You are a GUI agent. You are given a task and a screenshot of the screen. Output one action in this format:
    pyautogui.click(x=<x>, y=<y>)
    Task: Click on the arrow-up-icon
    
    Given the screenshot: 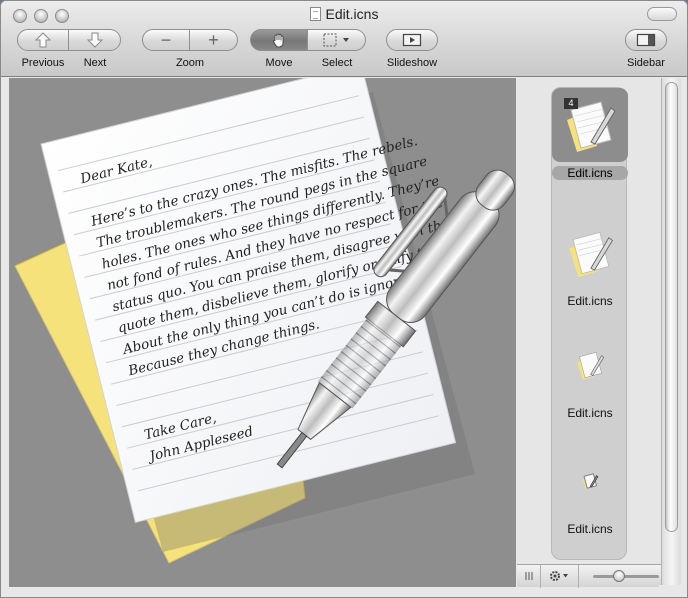 What is the action you would take?
    pyautogui.click(x=43, y=40)
    